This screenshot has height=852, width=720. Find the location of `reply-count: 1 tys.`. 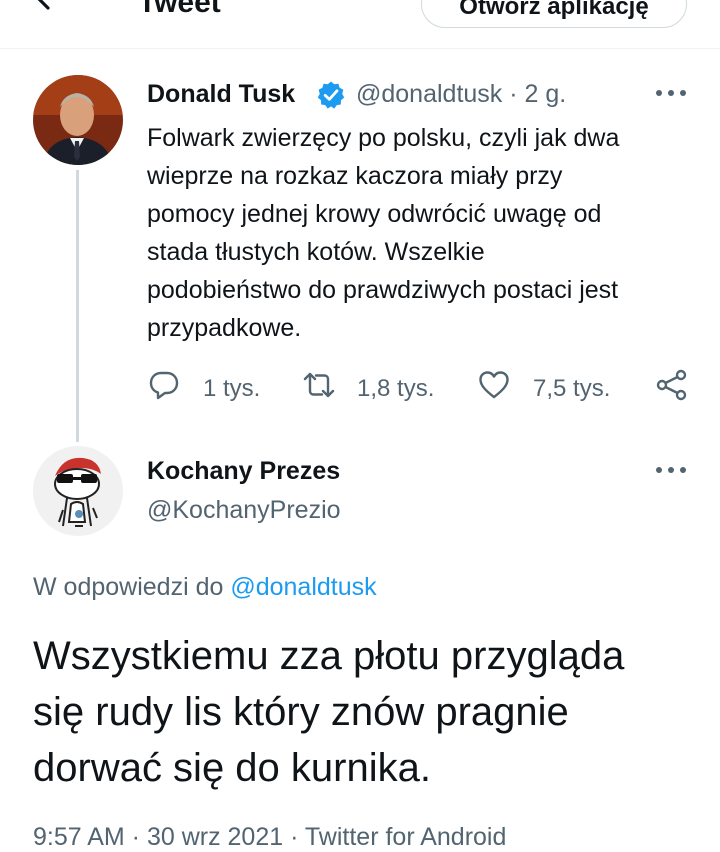

reply-count: 1 tys. is located at coordinates (232, 388).